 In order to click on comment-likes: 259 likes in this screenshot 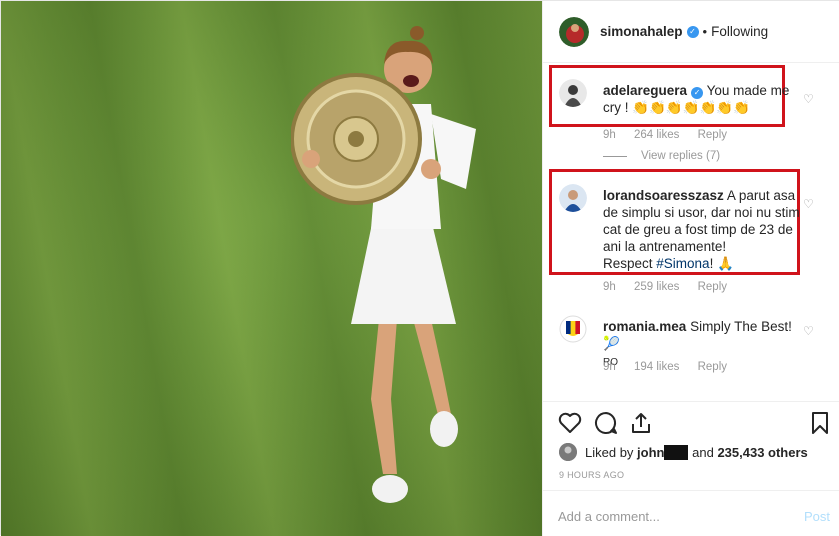, I will do `click(656, 287)`.